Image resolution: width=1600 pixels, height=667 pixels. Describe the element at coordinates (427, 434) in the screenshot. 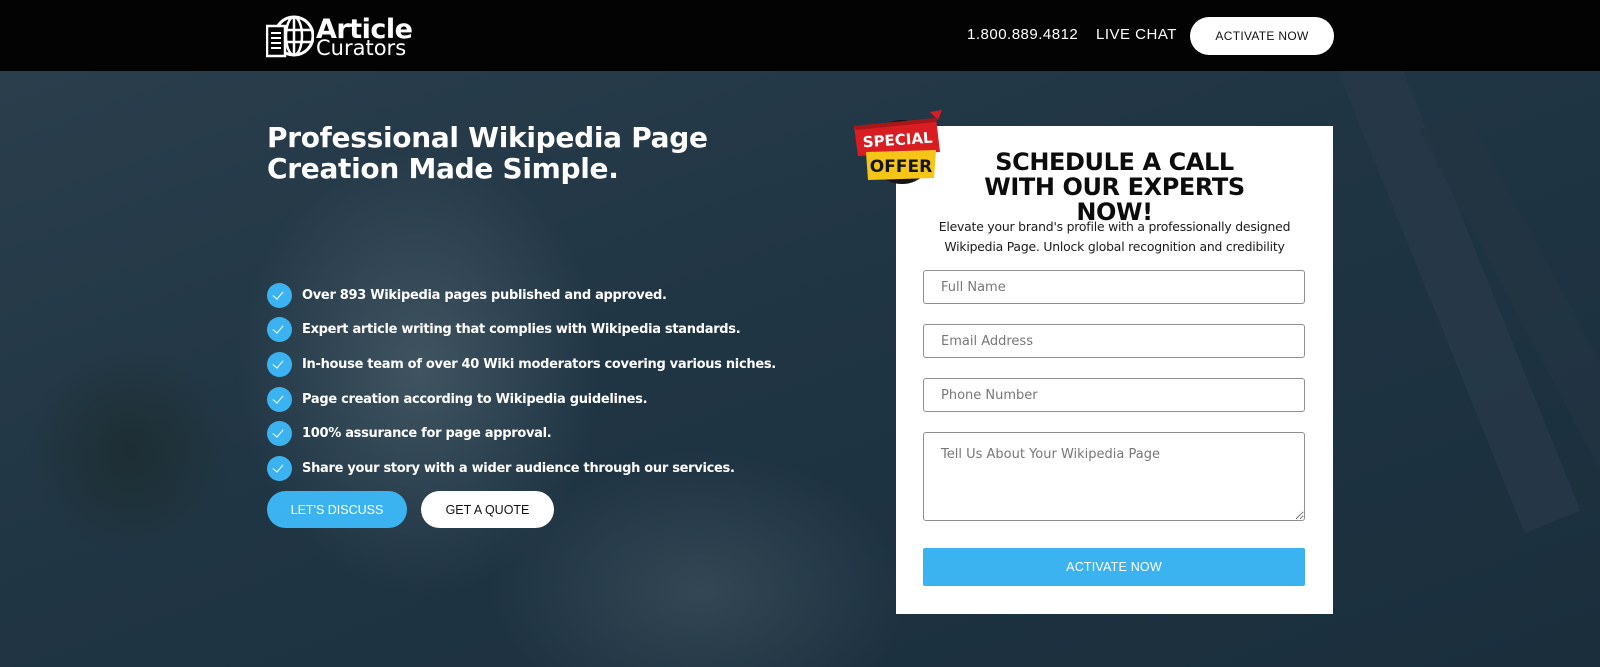

I see `feature-text: 100% assurance for page approval.` at that location.